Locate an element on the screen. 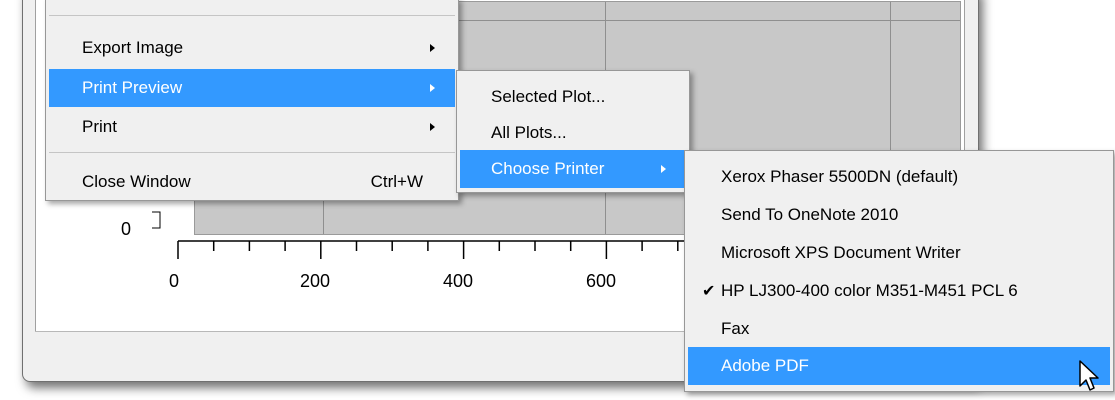 The height and width of the screenshot is (400, 1115). menu-item-close-window: Close Window Ctrl+W is located at coordinates (252, 182).